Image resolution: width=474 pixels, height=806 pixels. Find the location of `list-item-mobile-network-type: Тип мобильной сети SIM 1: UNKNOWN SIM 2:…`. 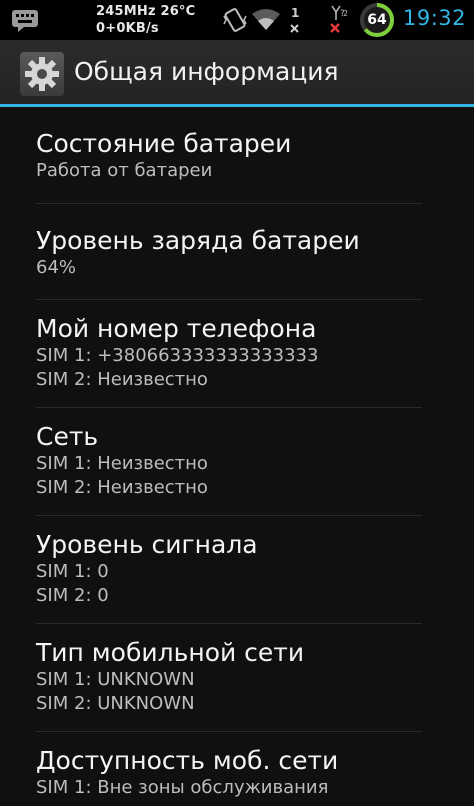

list-item-mobile-network-type: Тип мобильной сети SIM 1: UNKNOWN SIM 2:… is located at coordinates (229, 678).